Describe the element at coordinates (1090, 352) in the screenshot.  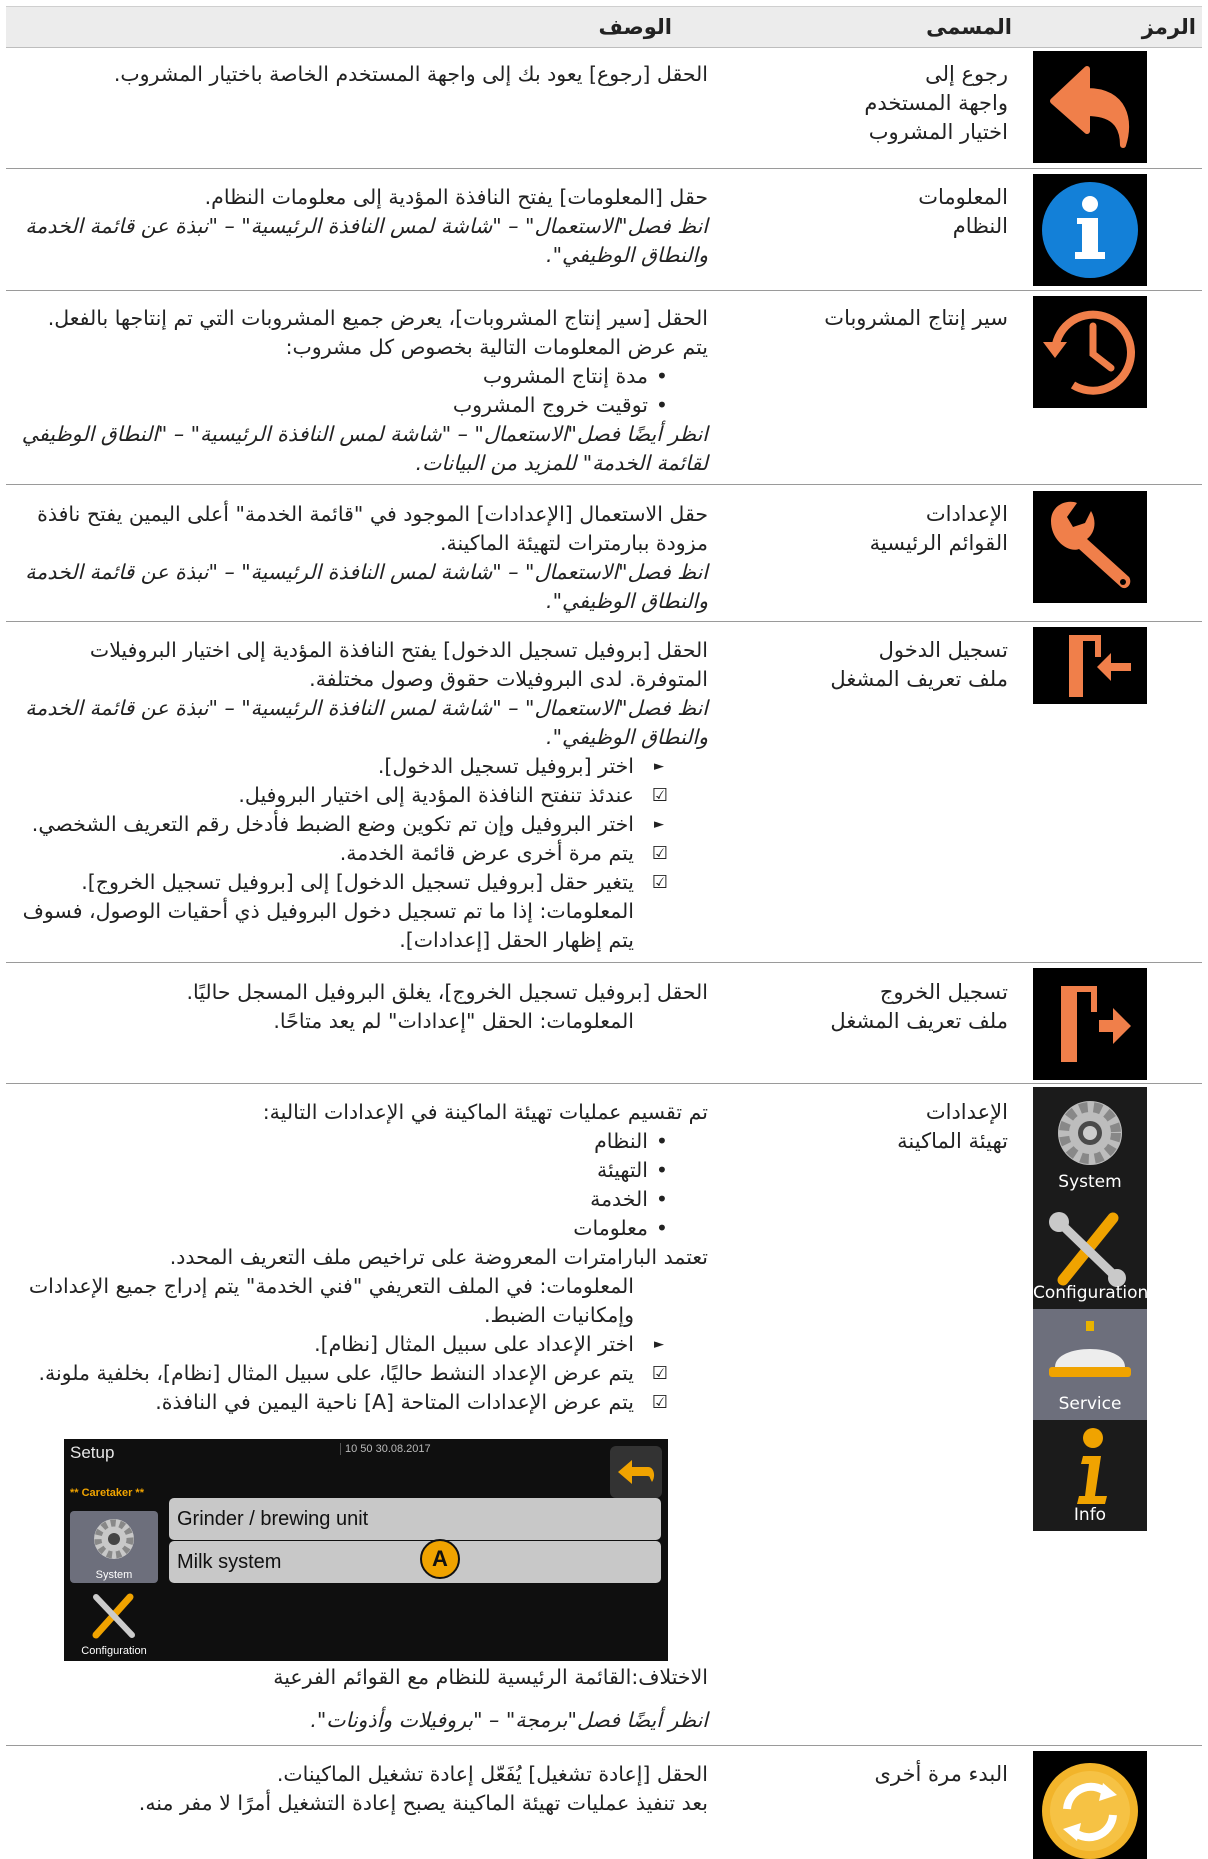
I see `history-clock-icon` at that location.